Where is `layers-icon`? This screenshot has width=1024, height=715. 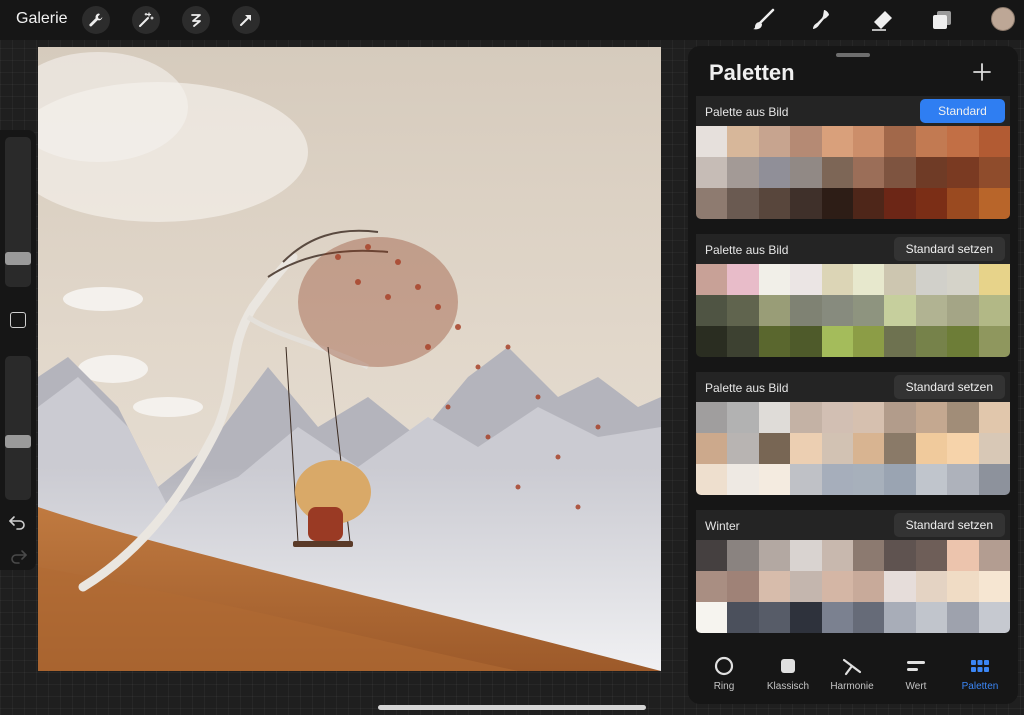 layers-icon is located at coordinates (942, 20).